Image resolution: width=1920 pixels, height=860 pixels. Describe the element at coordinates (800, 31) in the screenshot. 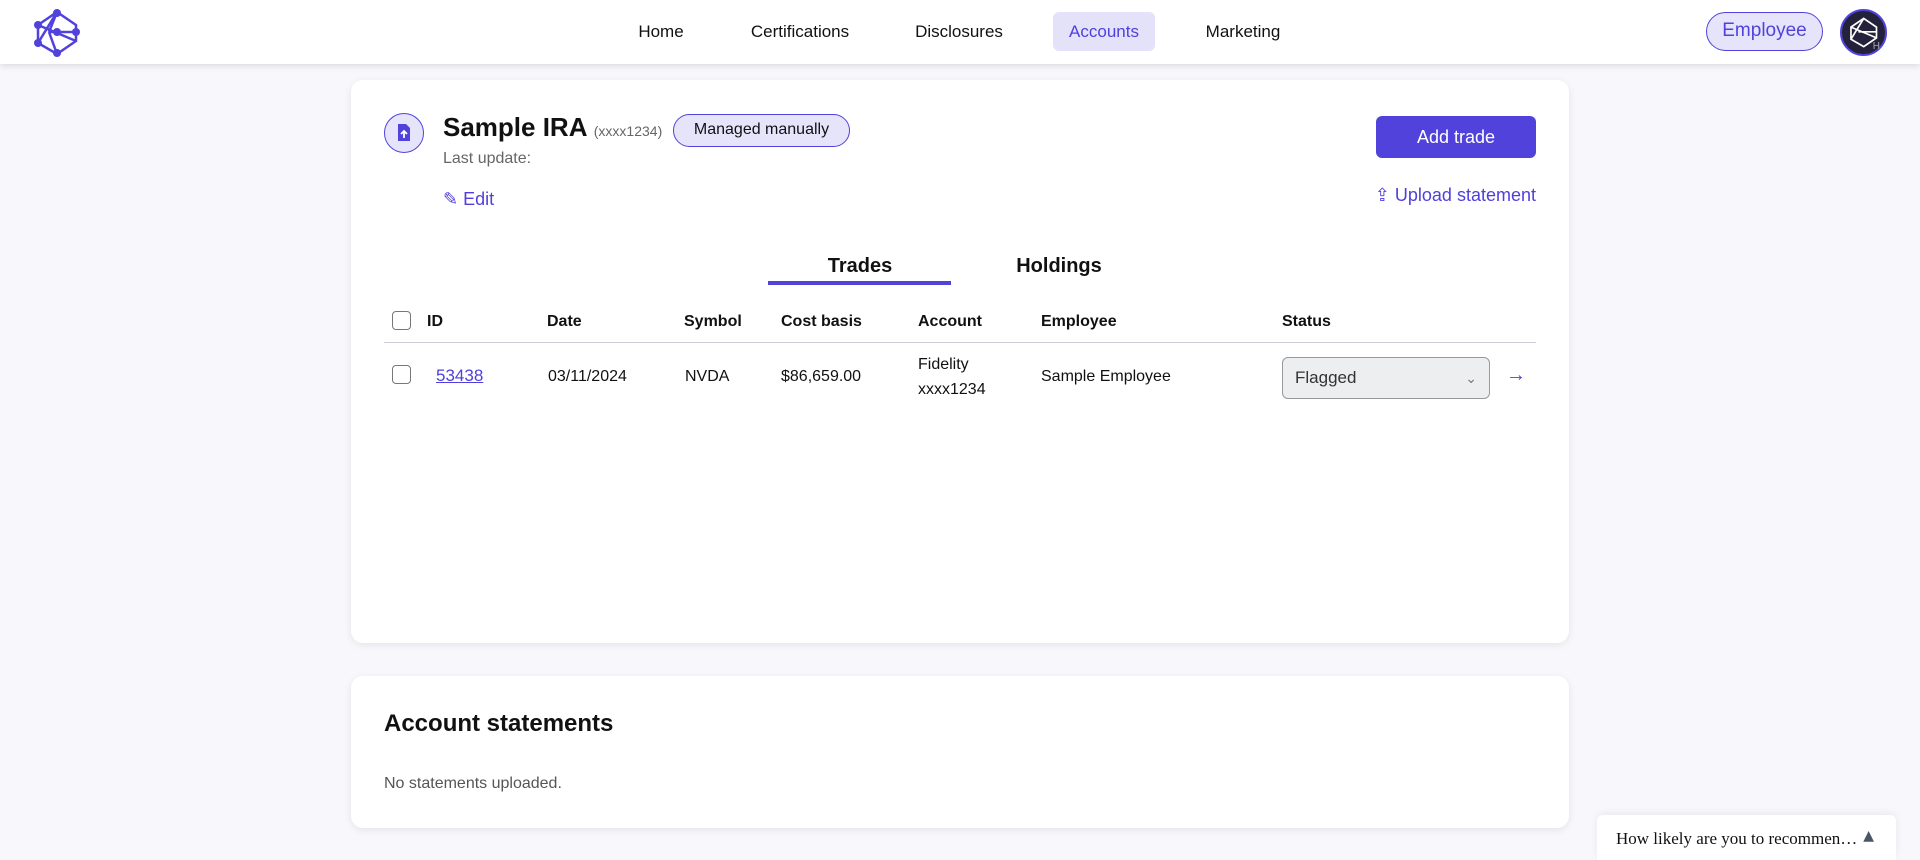

I see `nav-certifications: Certifications` at that location.